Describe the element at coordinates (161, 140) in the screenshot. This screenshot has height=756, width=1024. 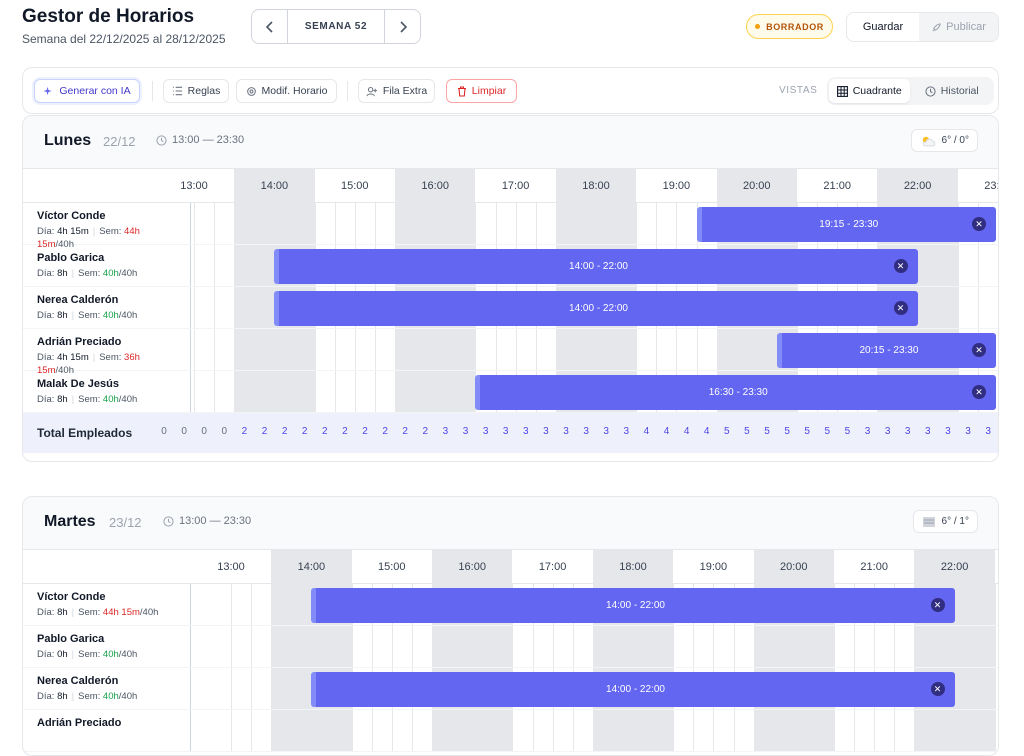
I see `clock-icon` at that location.